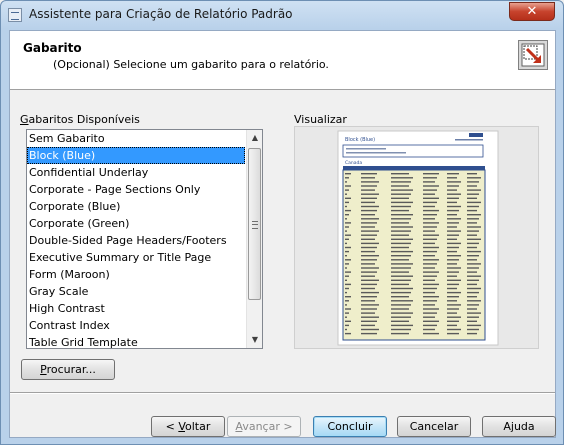 Image resolution: width=564 pixels, height=445 pixels. What do you see at coordinates (254, 340) in the screenshot?
I see `scroll-down-icon: ▼` at bounding box center [254, 340].